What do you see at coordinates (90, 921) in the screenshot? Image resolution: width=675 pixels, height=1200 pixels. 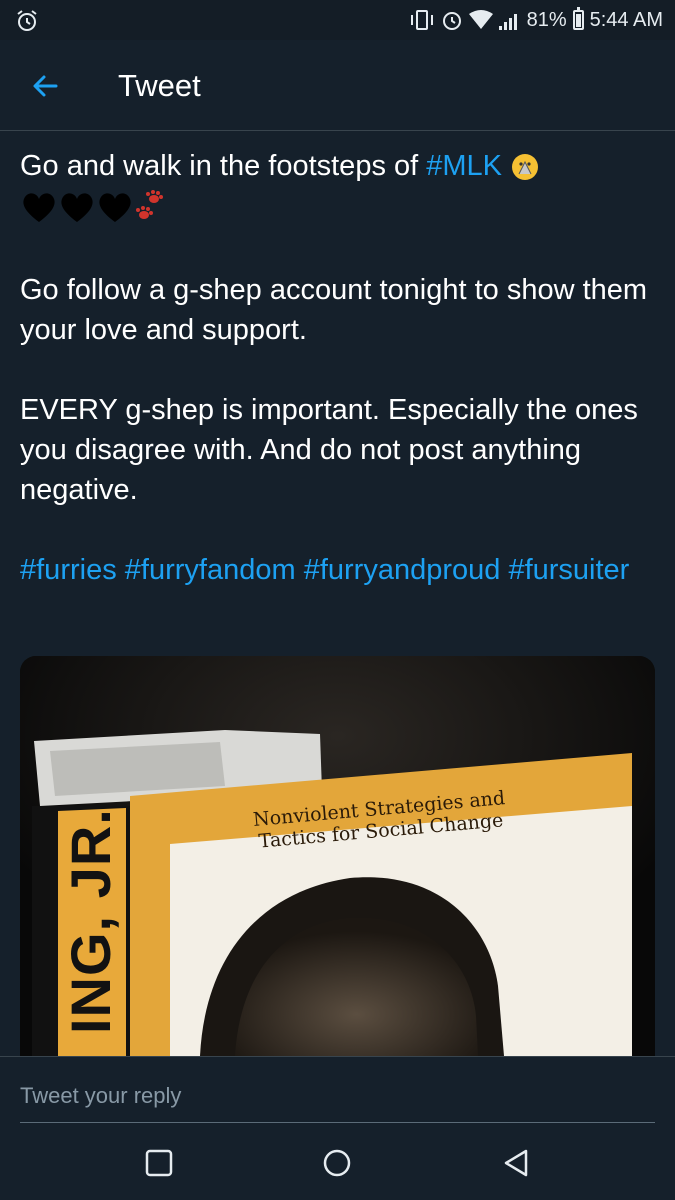 I see `book-spine-text: ING, JR.` at bounding box center [90, 921].